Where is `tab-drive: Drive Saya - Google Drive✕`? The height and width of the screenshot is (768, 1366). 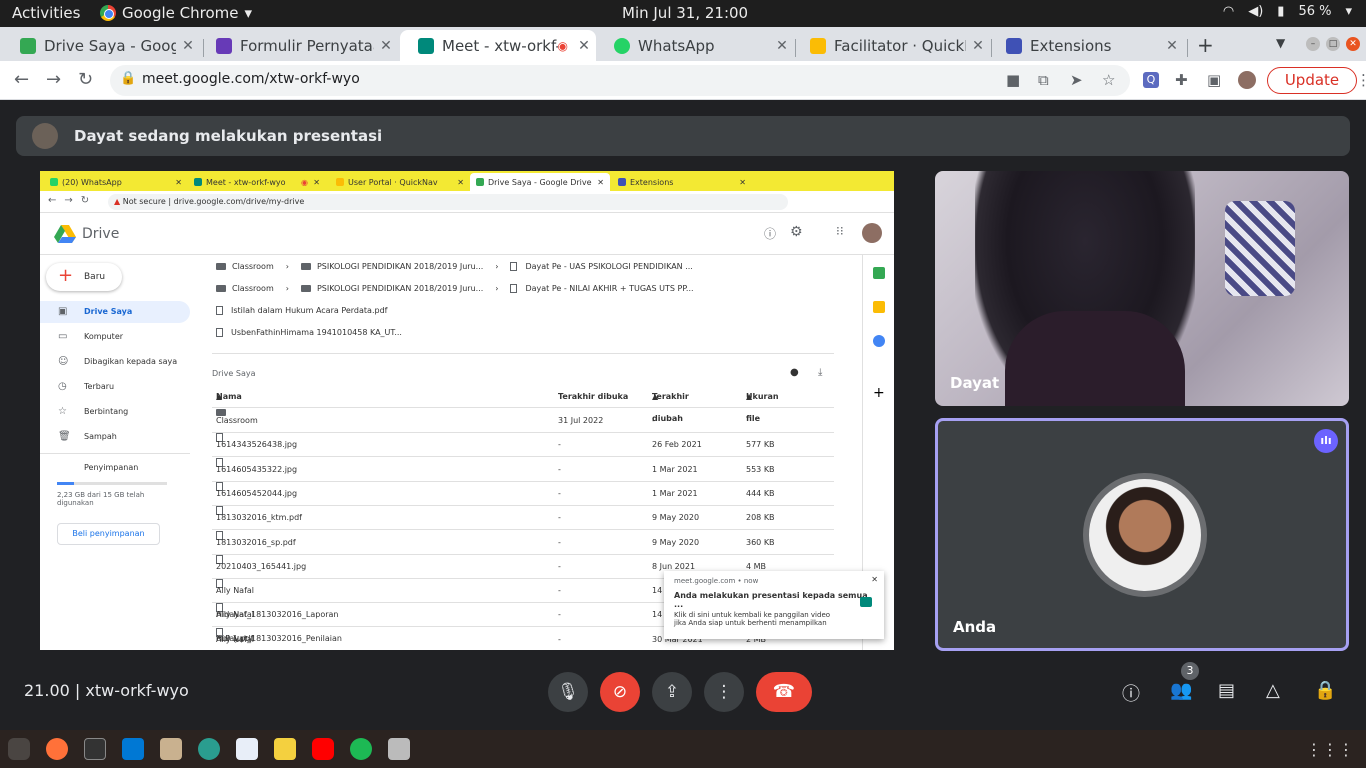
tab-drive: Drive Saya - Google Drive✕ is located at coordinates (101, 45).